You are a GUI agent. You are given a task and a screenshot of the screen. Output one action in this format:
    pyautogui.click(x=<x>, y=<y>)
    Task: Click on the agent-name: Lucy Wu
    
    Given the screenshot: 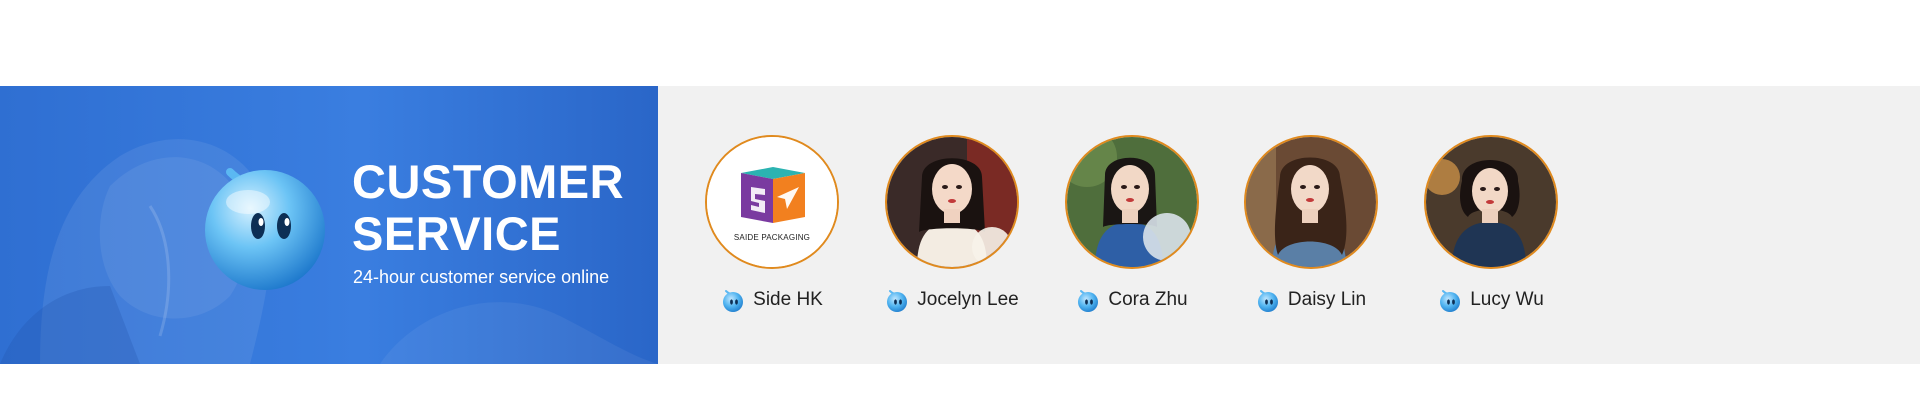 What is the action you would take?
    pyautogui.click(x=1507, y=300)
    